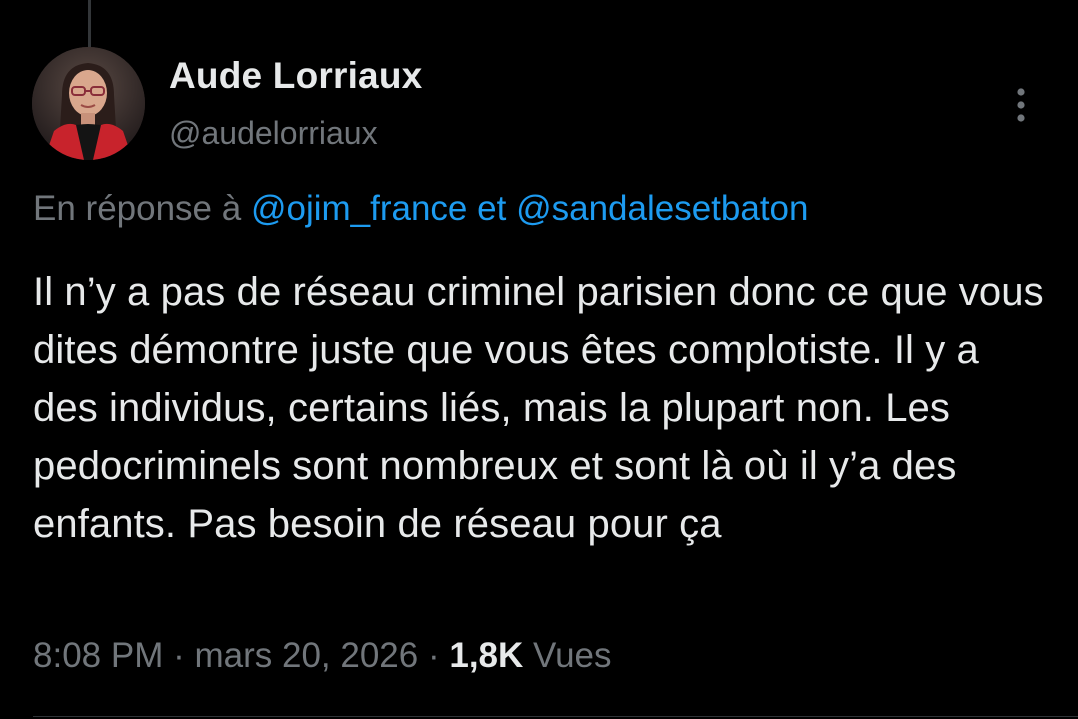  I want to click on views-label: Vues, so click(572, 655).